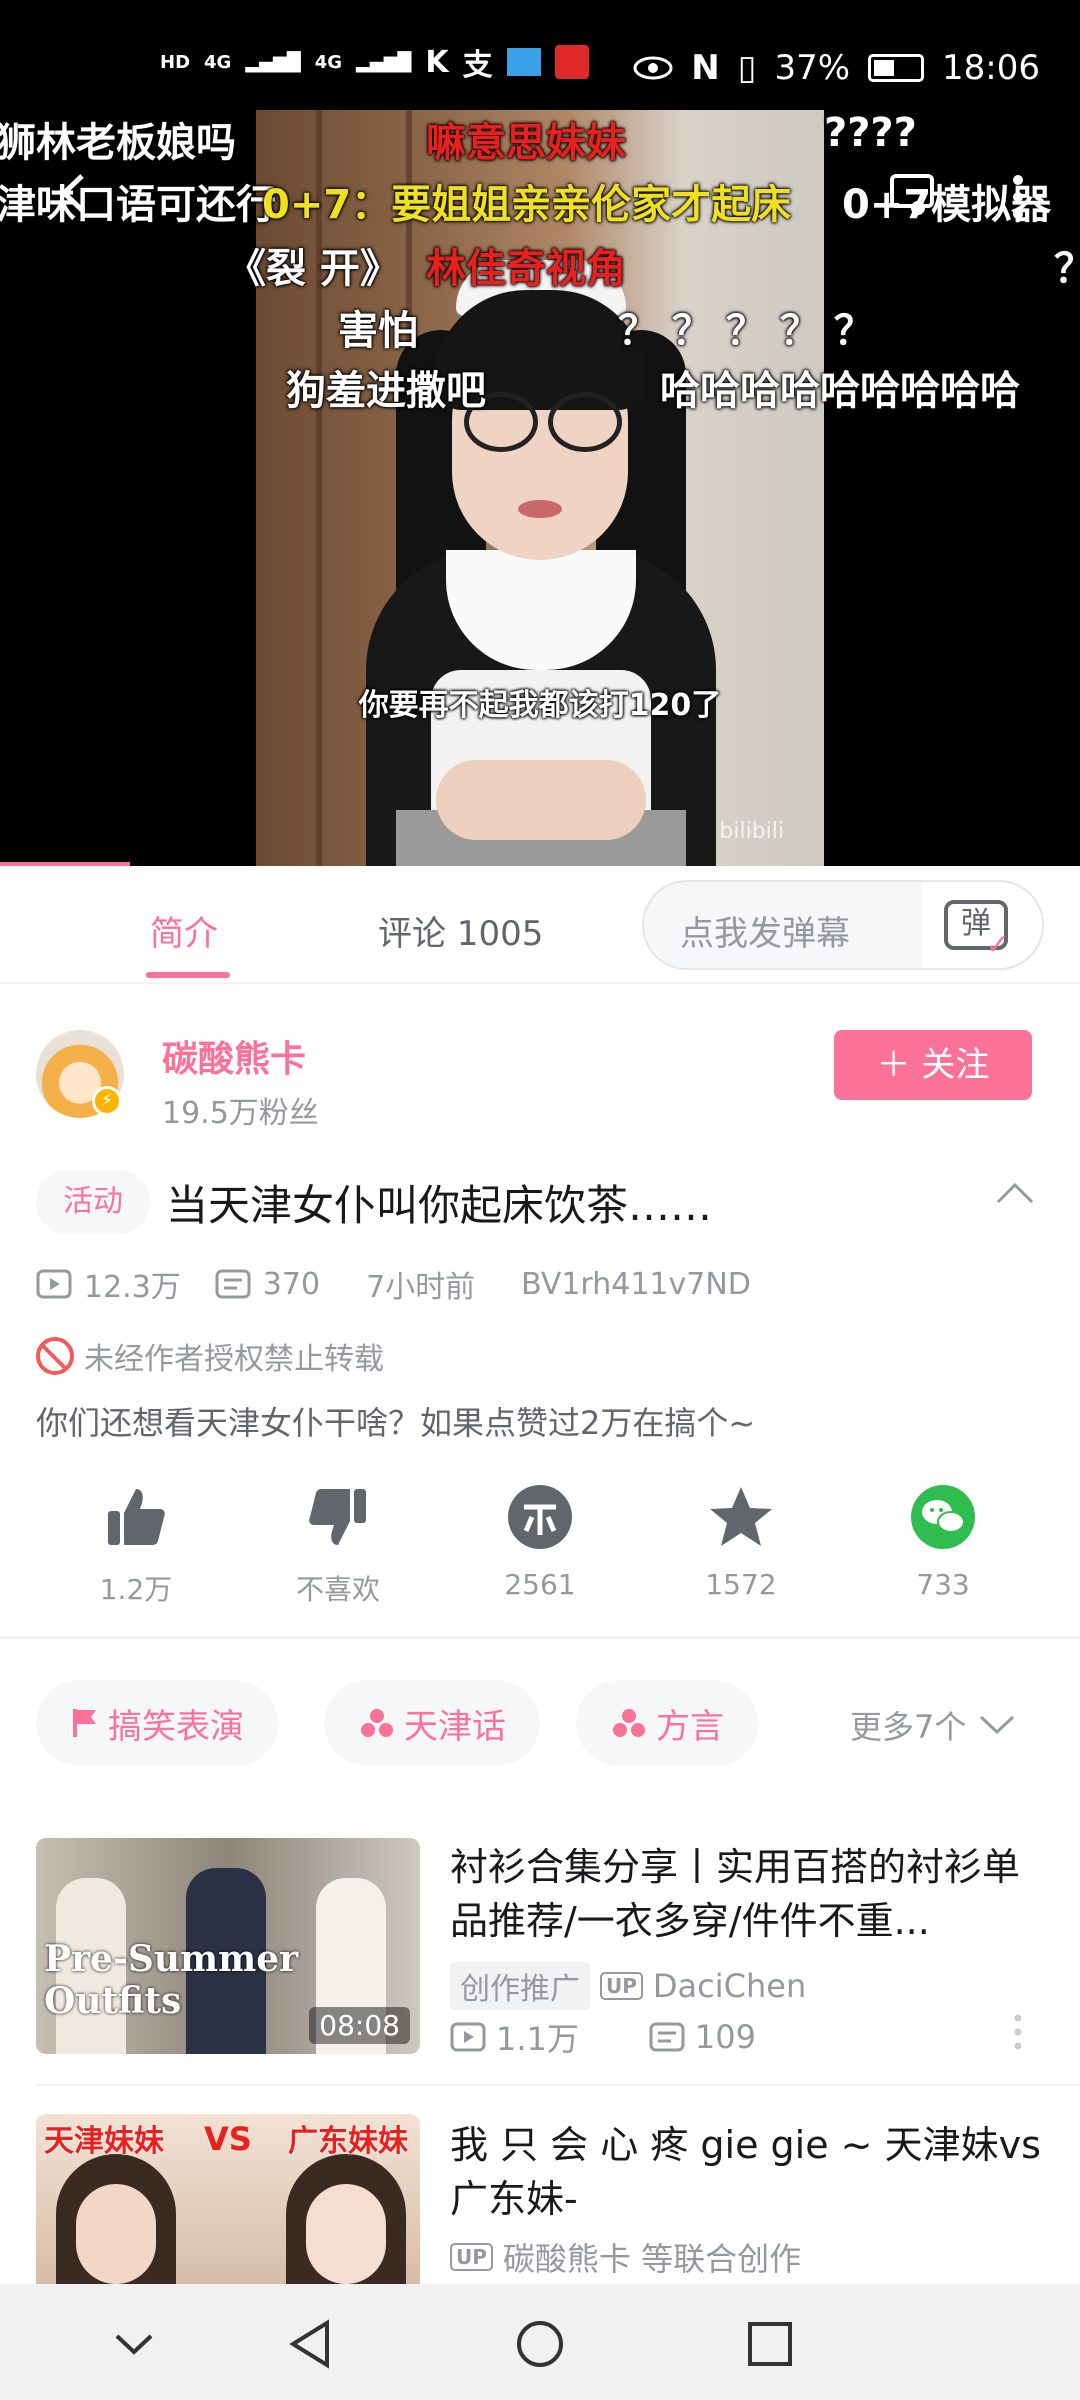 The width and height of the screenshot is (1080, 2400). What do you see at coordinates (540, 1517) in the screenshot?
I see `coin-icon` at bounding box center [540, 1517].